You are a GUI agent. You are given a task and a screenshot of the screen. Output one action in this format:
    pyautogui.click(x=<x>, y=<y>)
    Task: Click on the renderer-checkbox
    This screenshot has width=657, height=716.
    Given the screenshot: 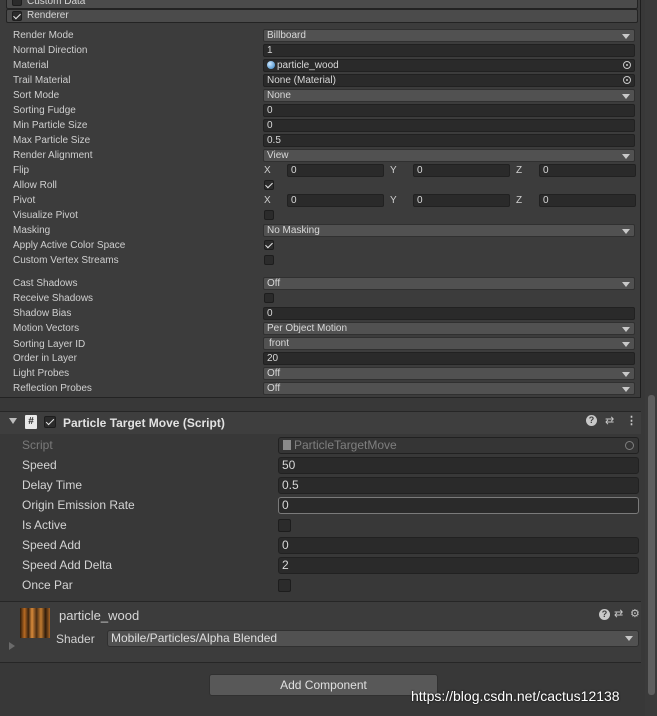 What is the action you would take?
    pyautogui.click(x=17, y=16)
    